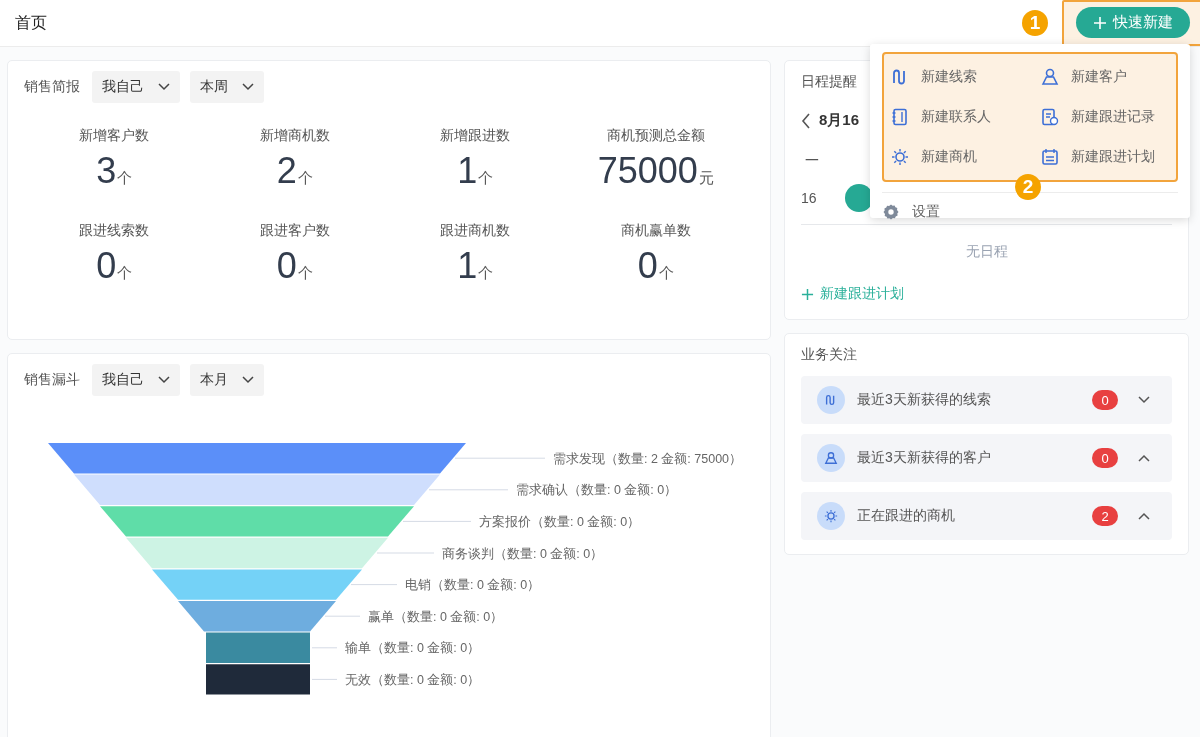 This screenshot has width=1200, height=737. Describe the element at coordinates (986, 252) in the screenshot. I see `empty-message: 无日程` at that location.